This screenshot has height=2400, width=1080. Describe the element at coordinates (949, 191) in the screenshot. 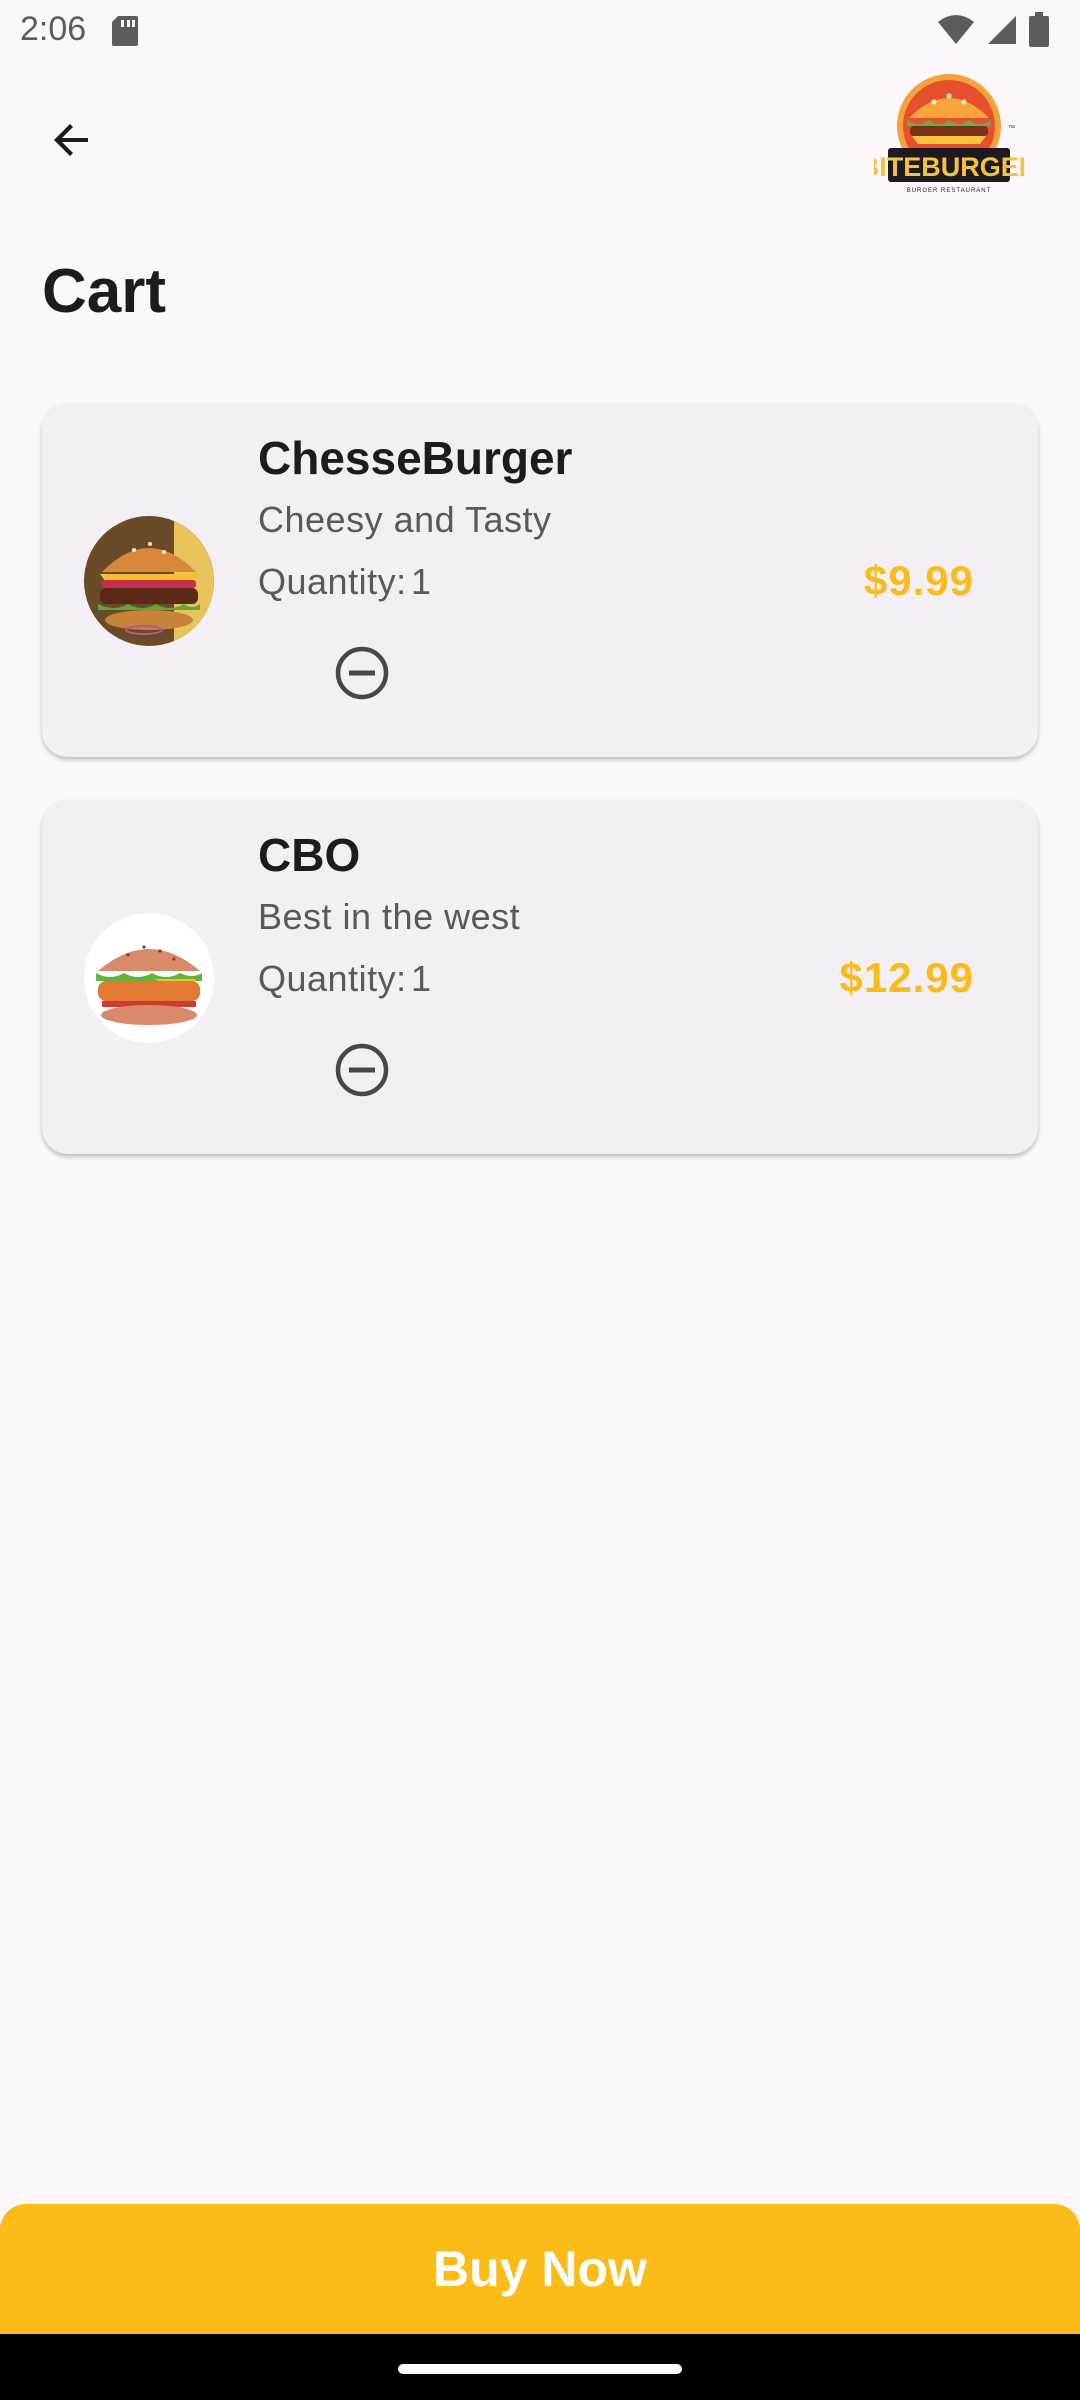

I see `logo-subtext: BURGER RESTAURANT` at that location.